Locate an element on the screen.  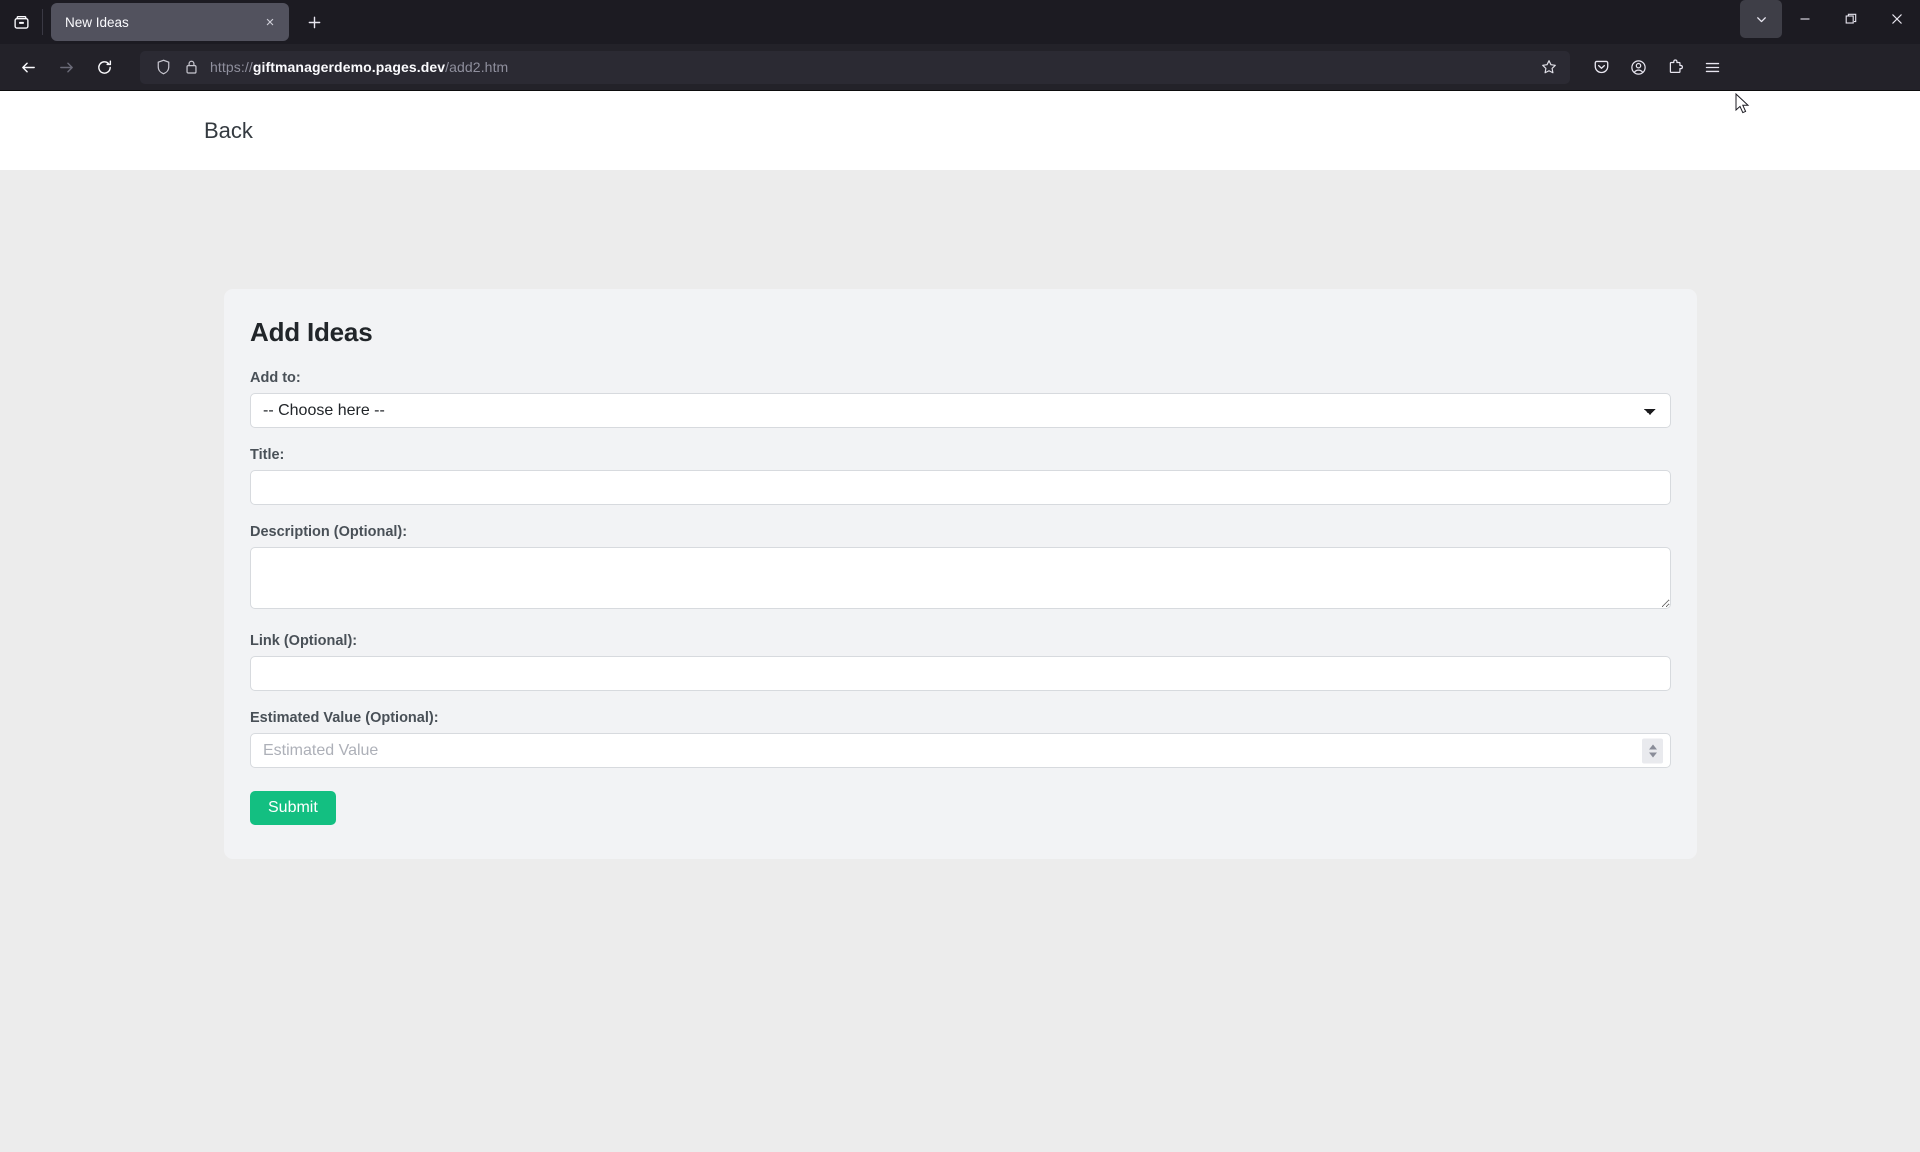
url-path: /add2.htm is located at coordinates (477, 67).